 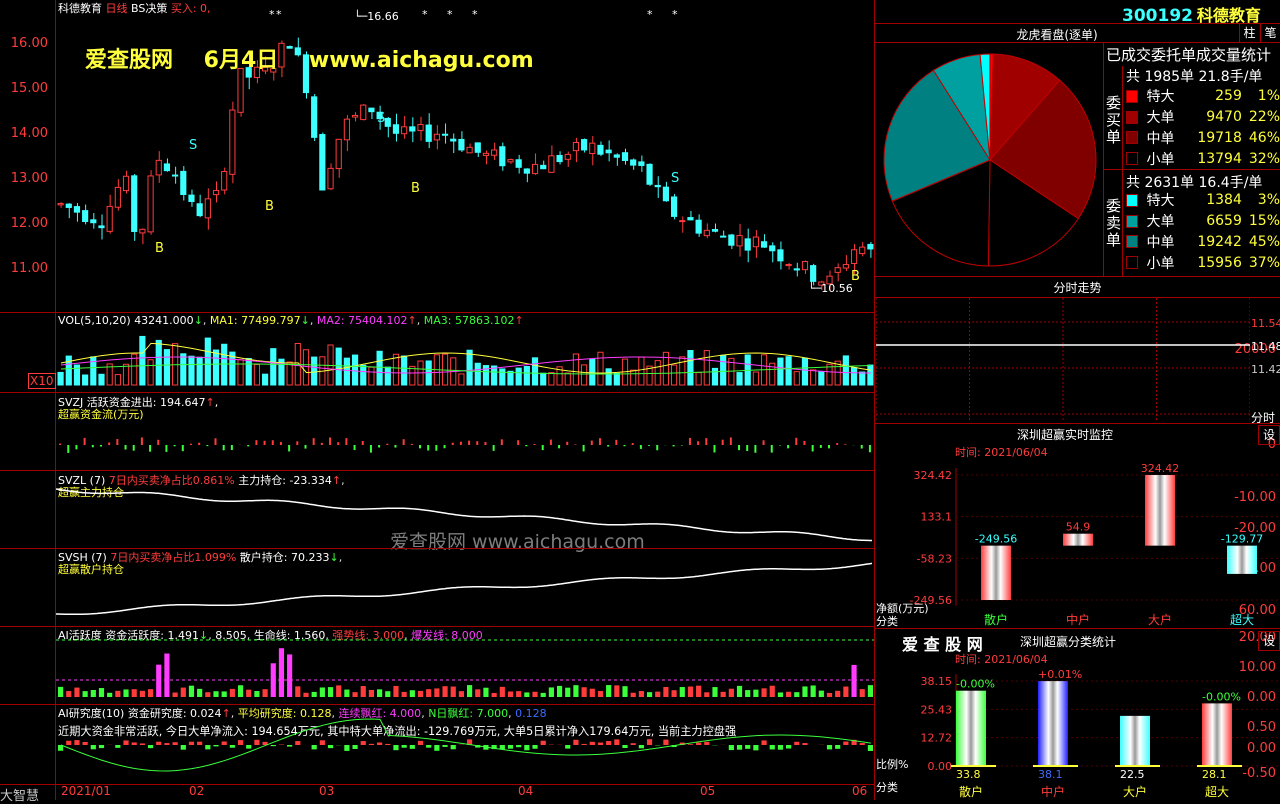 What do you see at coordinates (1202, 200) in the screenshot?
I see `sell-row: 特大13843%` at bounding box center [1202, 200].